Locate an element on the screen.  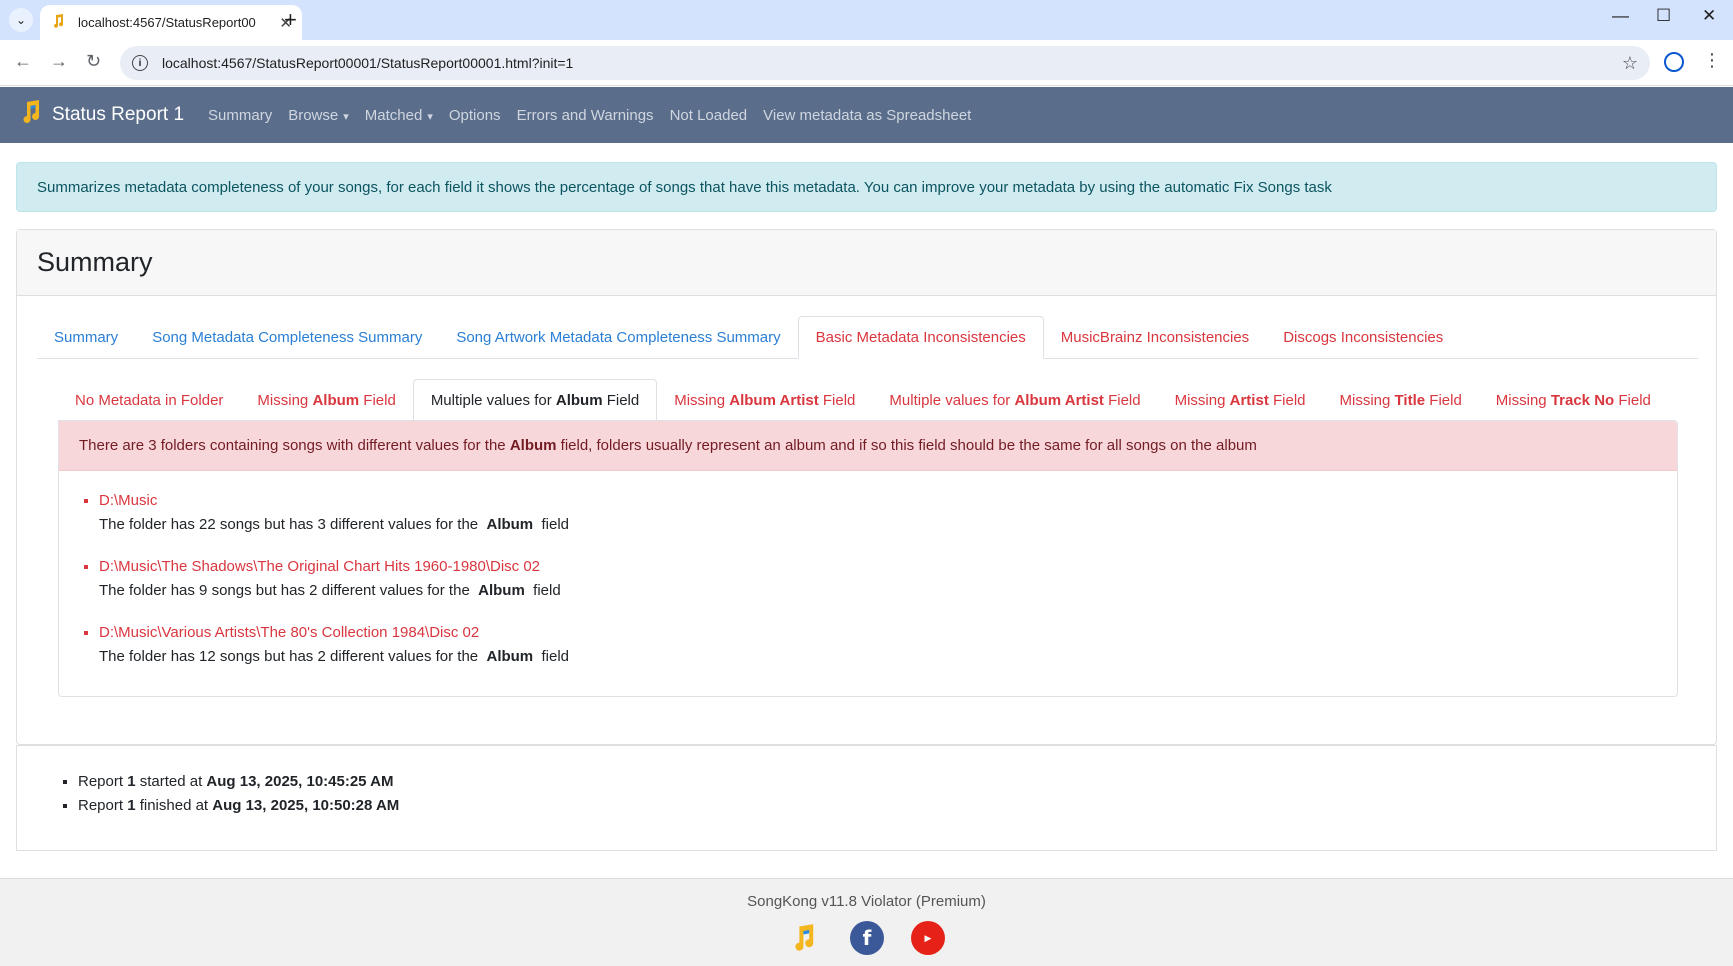
nav-not-loaded: Not Loaded is located at coordinates (709, 115).